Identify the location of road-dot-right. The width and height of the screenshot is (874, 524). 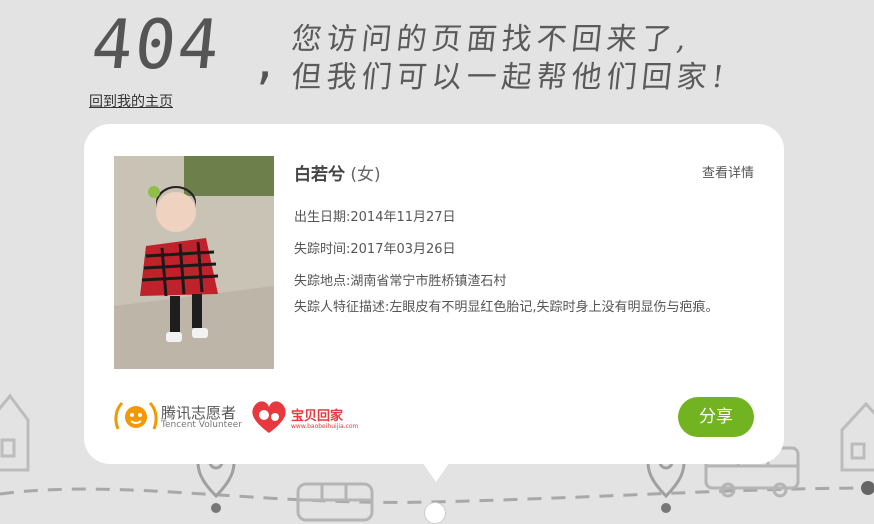
(666, 508).